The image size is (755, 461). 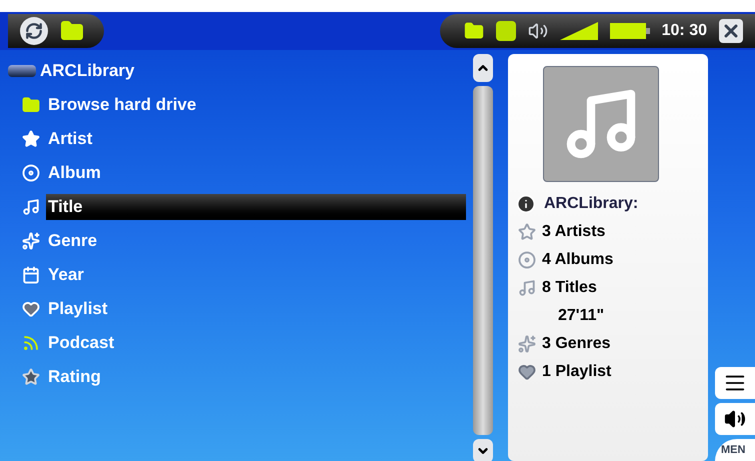 I want to click on library-menu-item: Album, so click(x=256, y=173).